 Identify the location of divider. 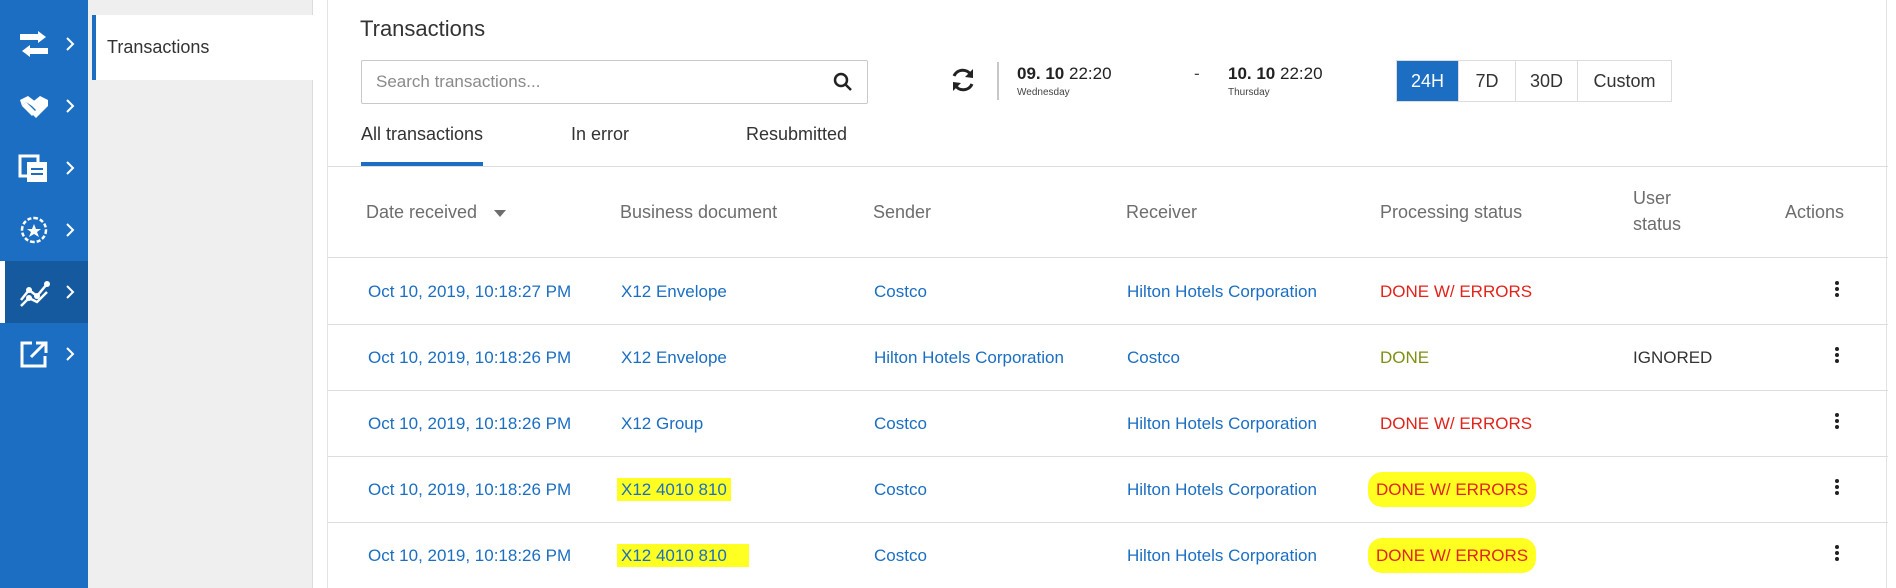
(998, 81).